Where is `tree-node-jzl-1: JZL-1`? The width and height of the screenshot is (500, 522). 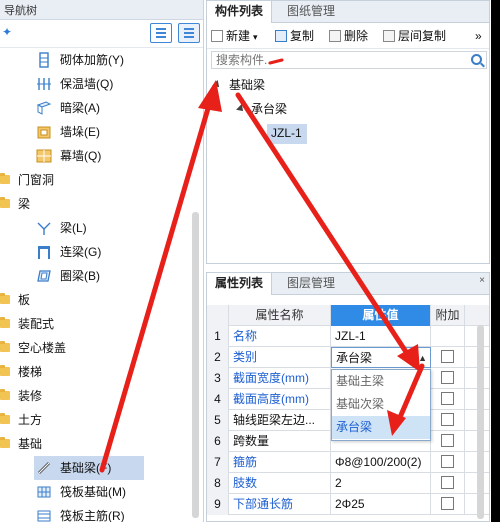 tree-node-jzl-1: JZL-1 is located at coordinates (348, 133).